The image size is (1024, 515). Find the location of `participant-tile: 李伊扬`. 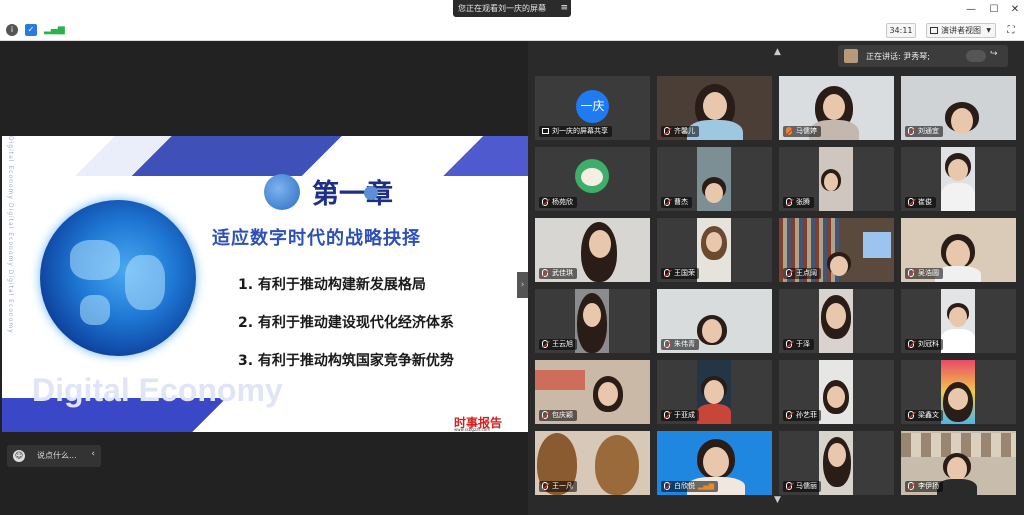

participant-tile: 李伊扬 is located at coordinates (958, 463).